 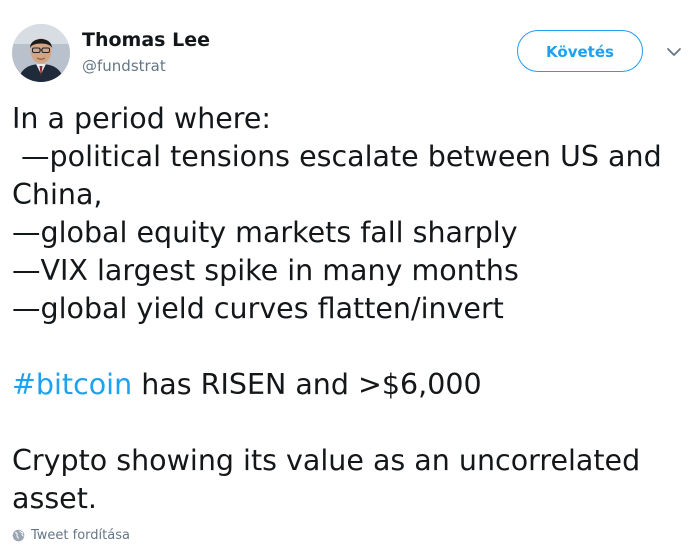 What do you see at coordinates (265, 232) in the screenshot?
I see `tweet-line: —global equity markets fall sharply` at bounding box center [265, 232].